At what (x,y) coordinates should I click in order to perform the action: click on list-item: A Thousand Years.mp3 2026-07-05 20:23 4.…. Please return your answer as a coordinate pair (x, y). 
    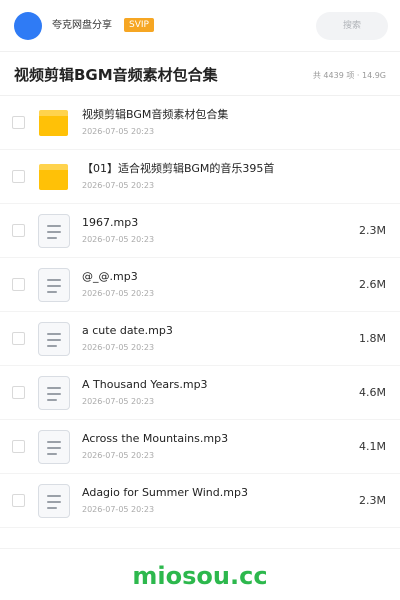
    Looking at the image, I should click on (200, 393).